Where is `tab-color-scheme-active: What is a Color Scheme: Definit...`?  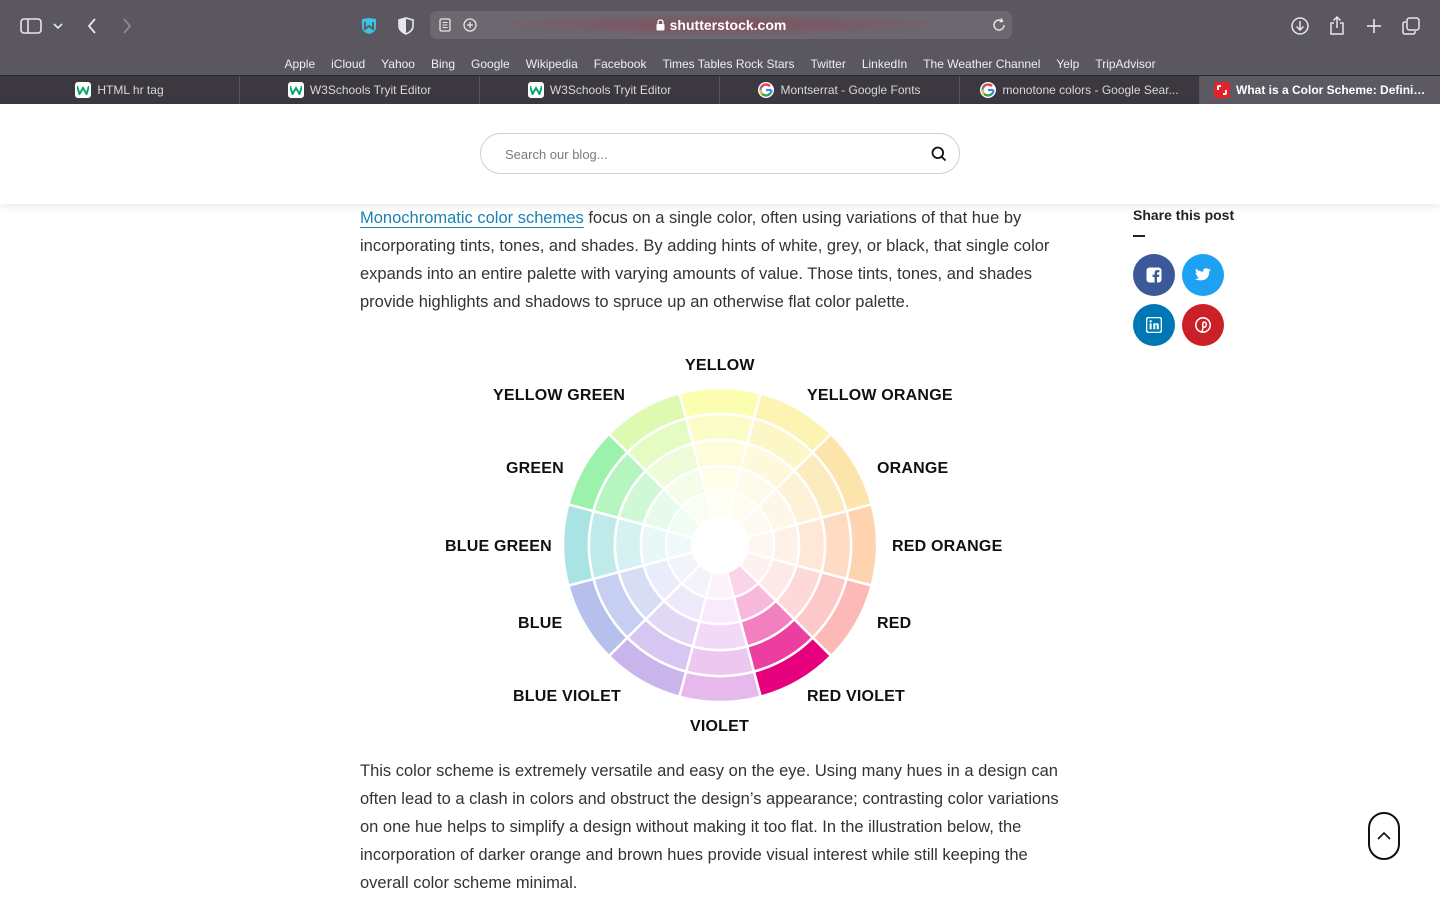
tab-color-scheme-active: What is a Color Scheme: Definit... is located at coordinates (1320, 90).